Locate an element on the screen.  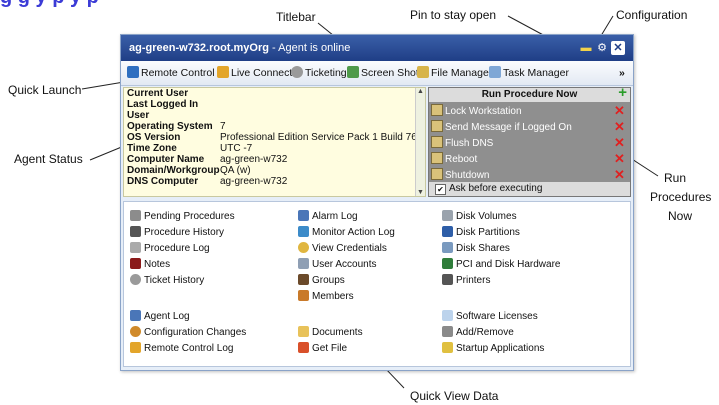
link-label: Configuration Changes is located at coordinates (195, 332).